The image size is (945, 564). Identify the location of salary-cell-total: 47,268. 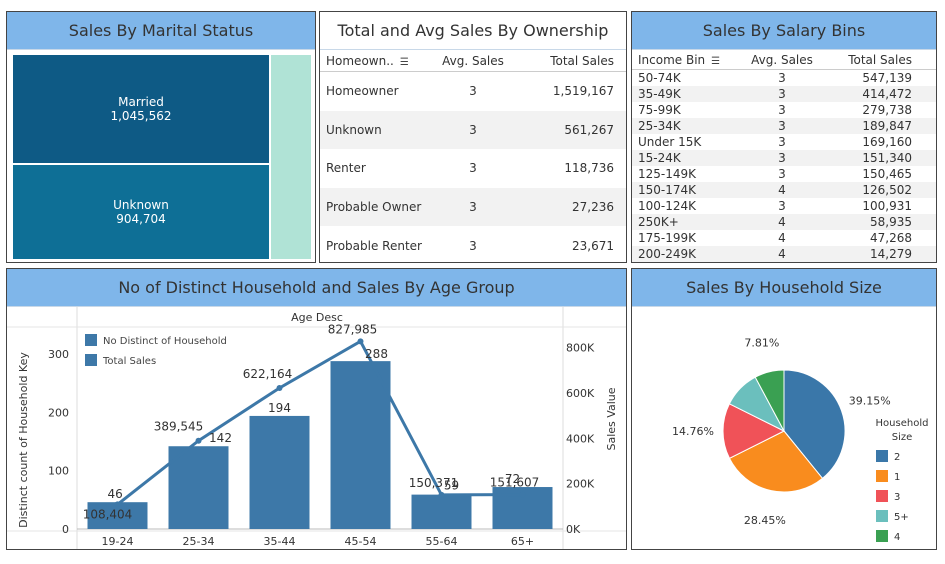
(891, 238).